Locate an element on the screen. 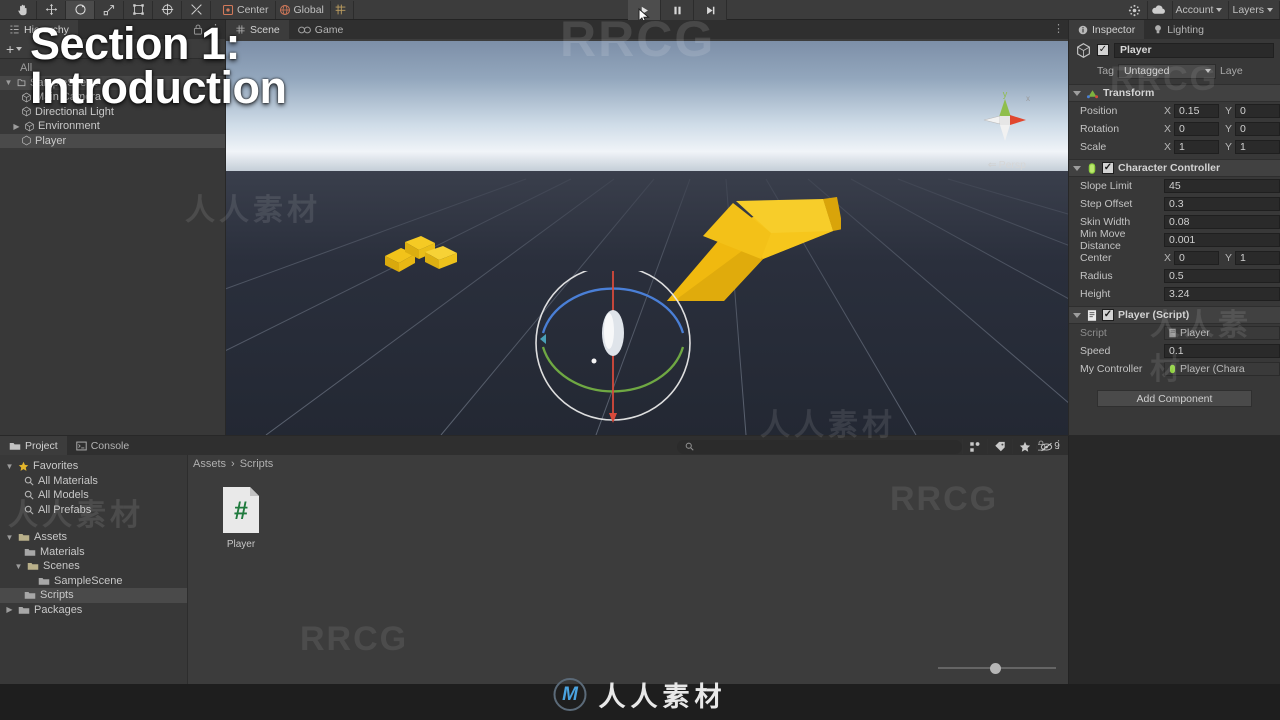 Image resolution: width=1280 pixels, height=720 pixels. tag-dropdown: Untagged is located at coordinates (1166, 71).